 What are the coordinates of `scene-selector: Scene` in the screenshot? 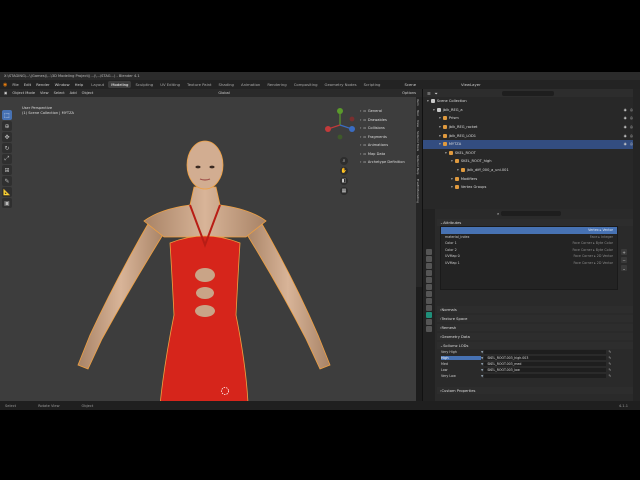 It's located at (410, 84).